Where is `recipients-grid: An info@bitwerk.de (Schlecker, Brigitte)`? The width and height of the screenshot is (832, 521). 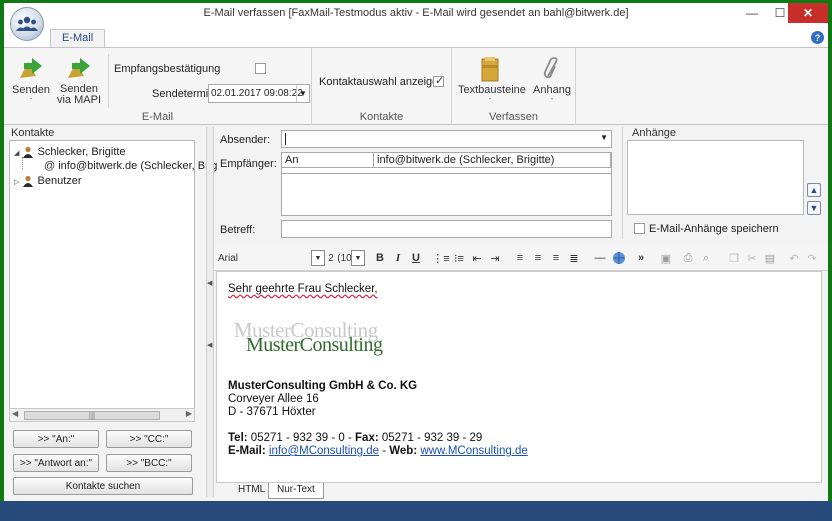 recipients-grid: An info@bitwerk.de (Schlecker, Brigitte) is located at coordinates (446, 184).